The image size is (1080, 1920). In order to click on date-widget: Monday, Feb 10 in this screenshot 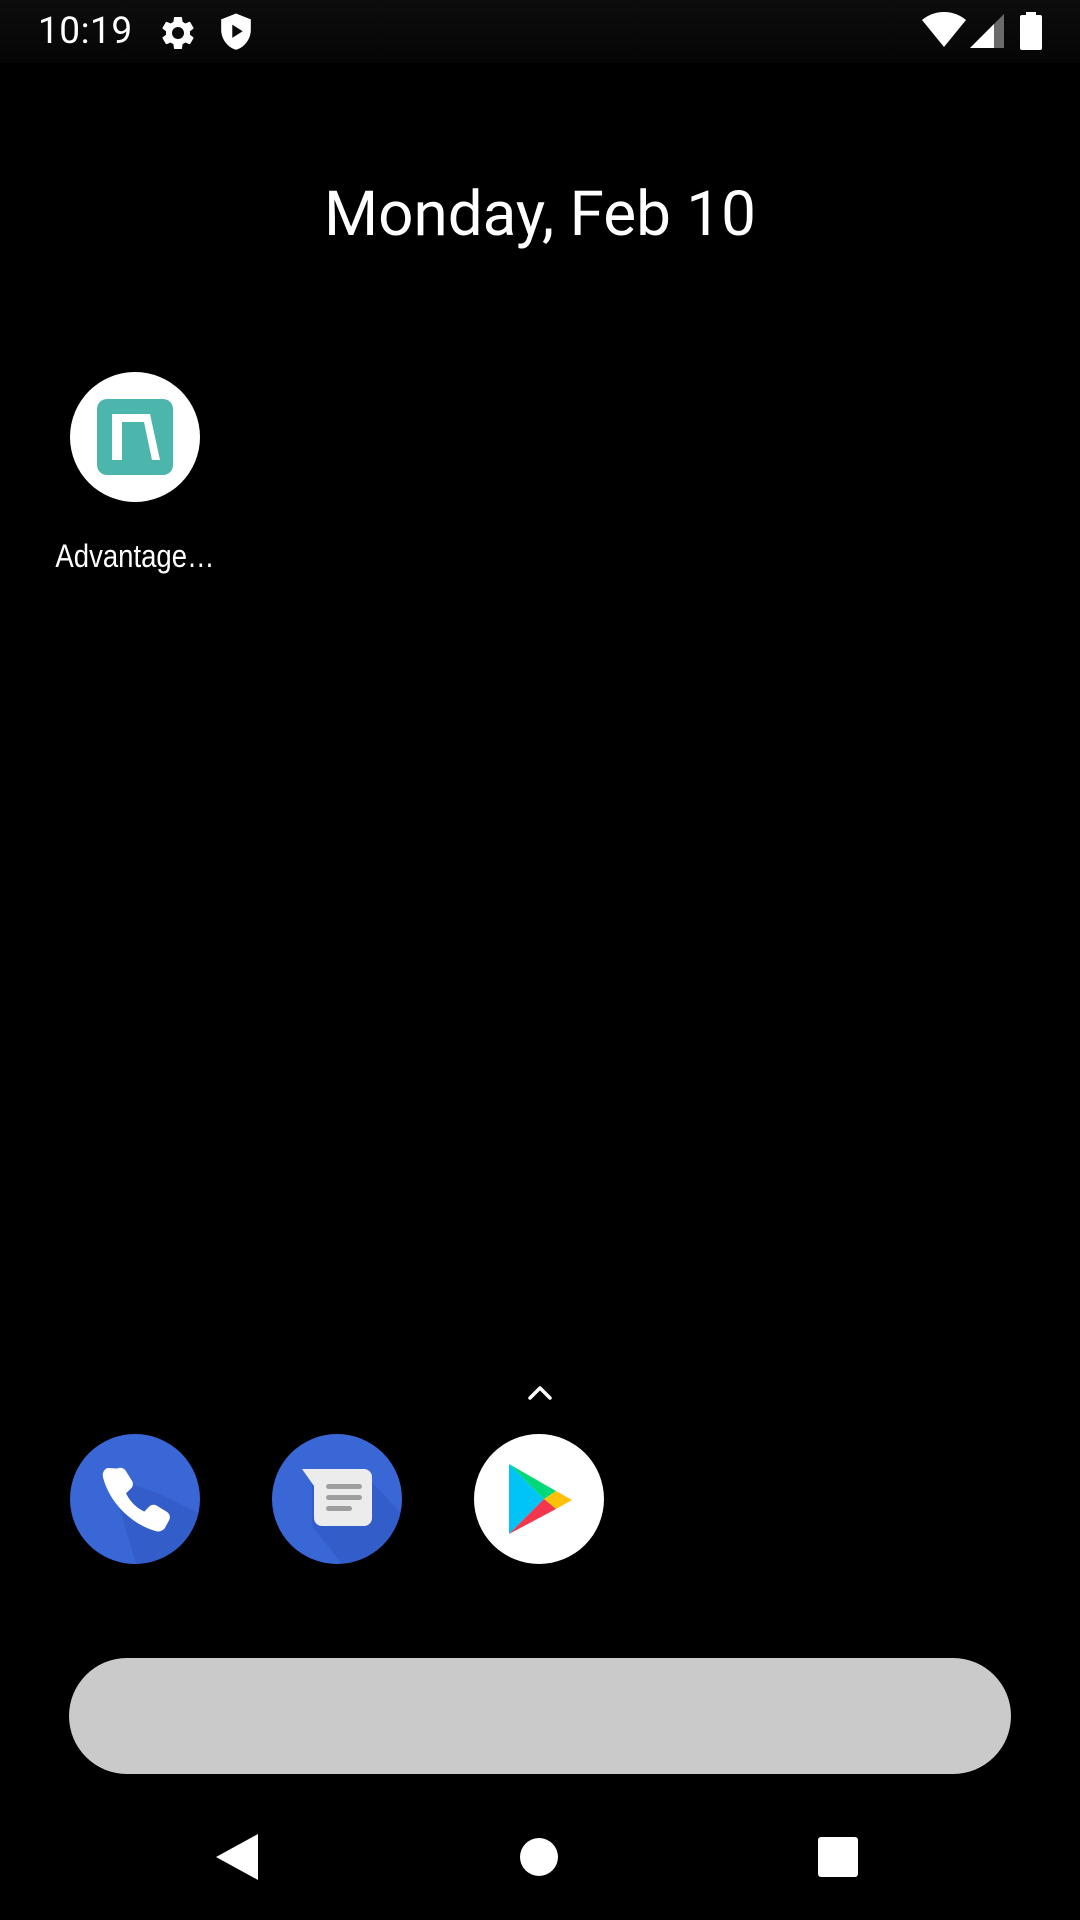, I will do `click(540, 215)`.